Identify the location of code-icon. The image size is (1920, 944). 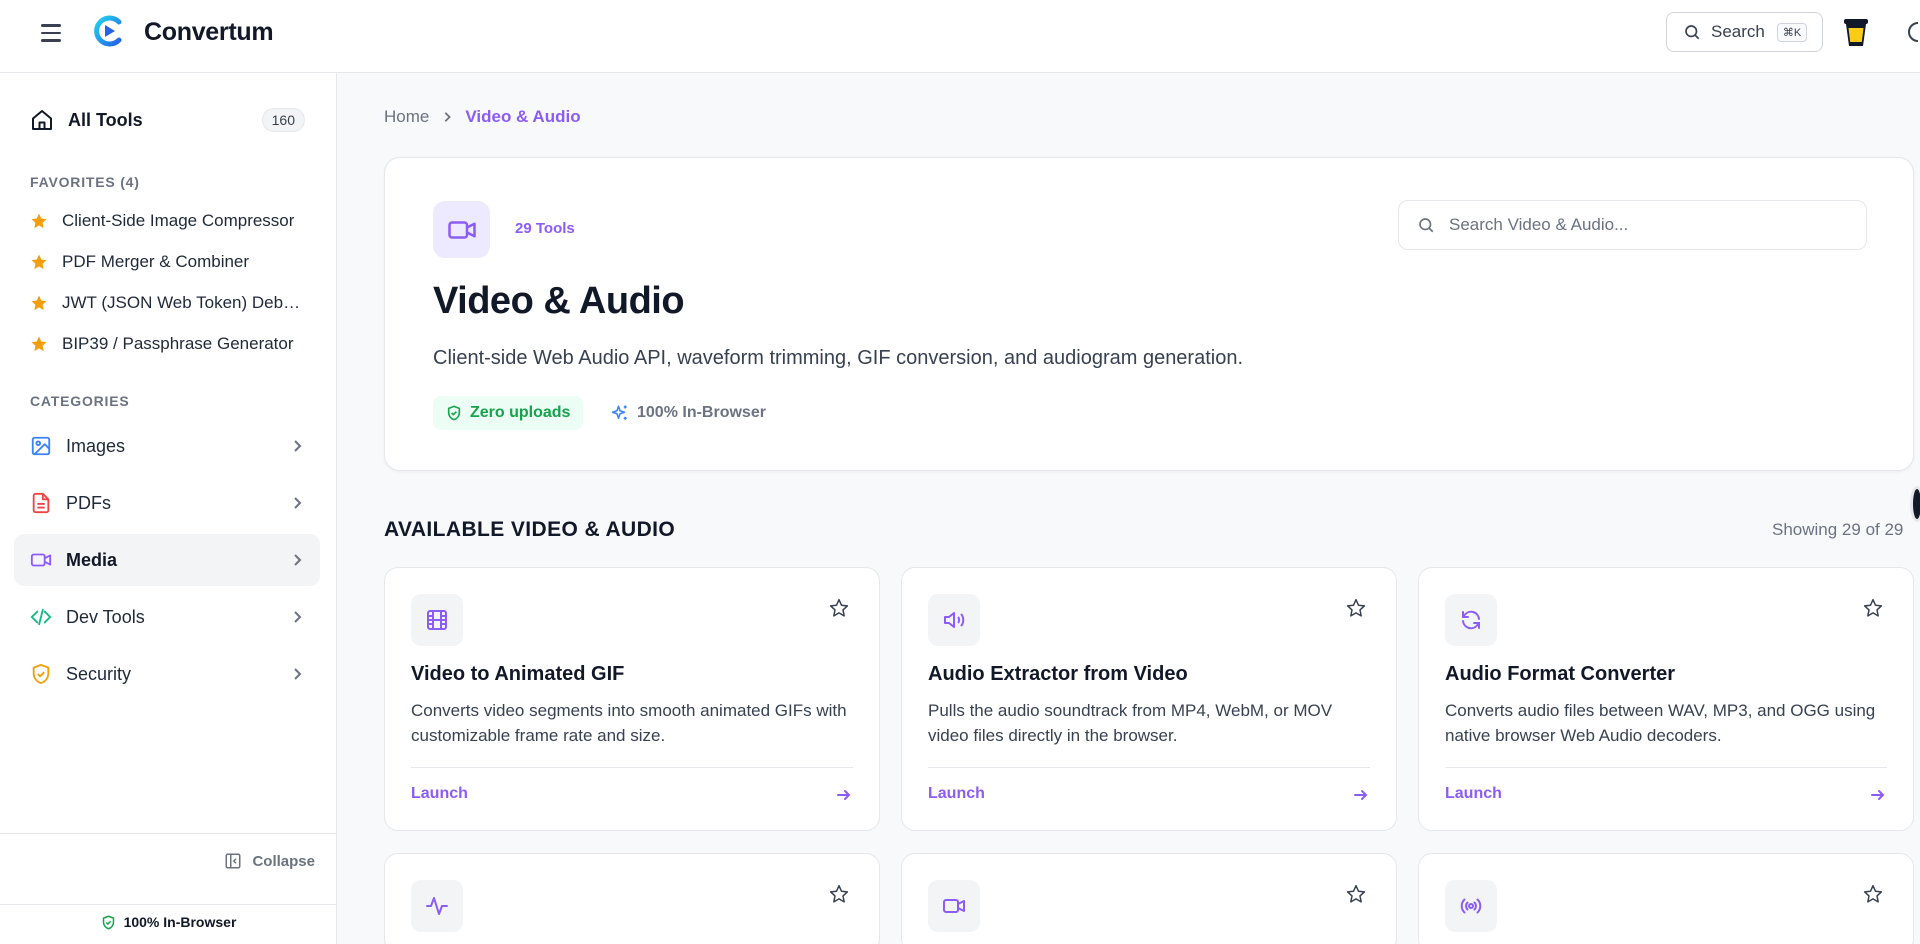
(41, 617).